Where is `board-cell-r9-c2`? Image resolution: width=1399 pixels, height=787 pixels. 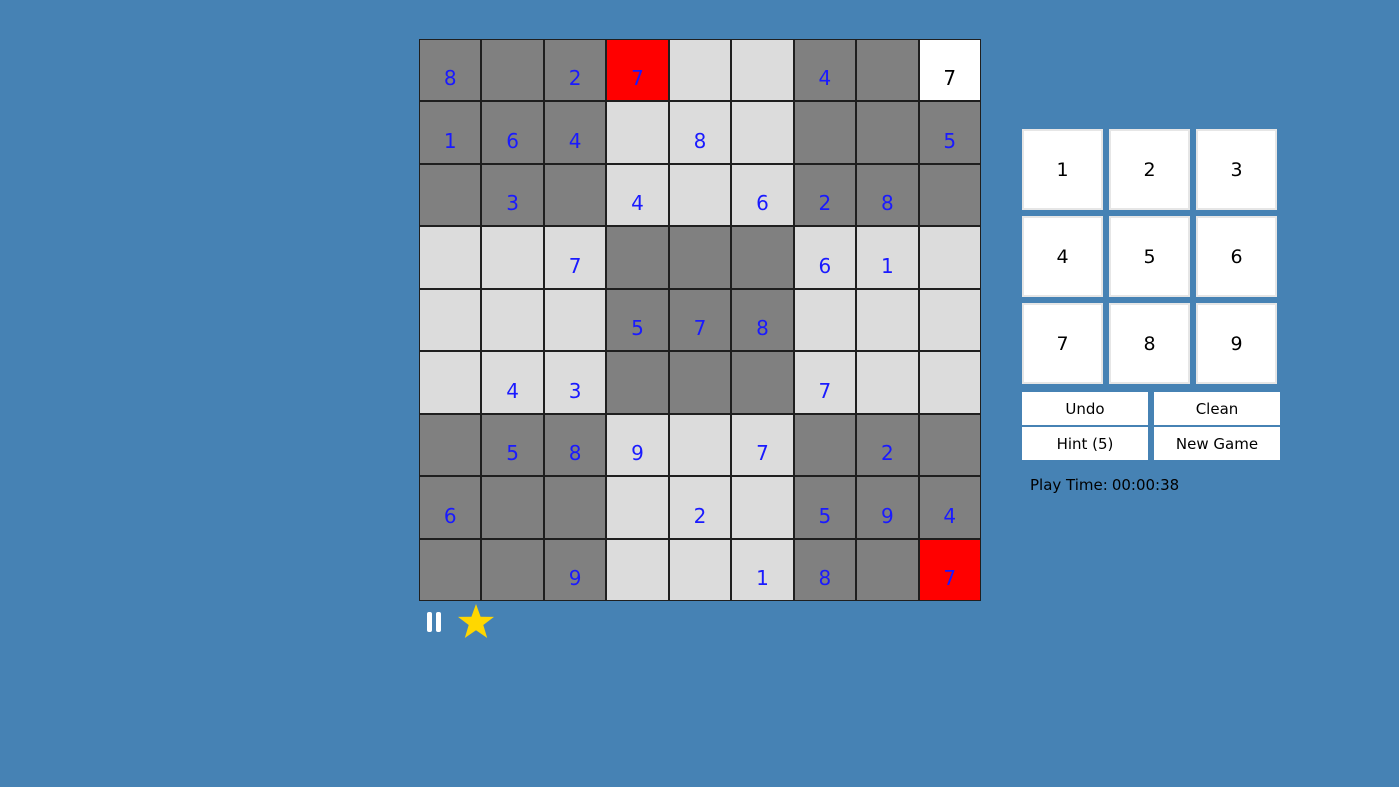
board-cell-r9-c2 is located at coordinates (512, 569).